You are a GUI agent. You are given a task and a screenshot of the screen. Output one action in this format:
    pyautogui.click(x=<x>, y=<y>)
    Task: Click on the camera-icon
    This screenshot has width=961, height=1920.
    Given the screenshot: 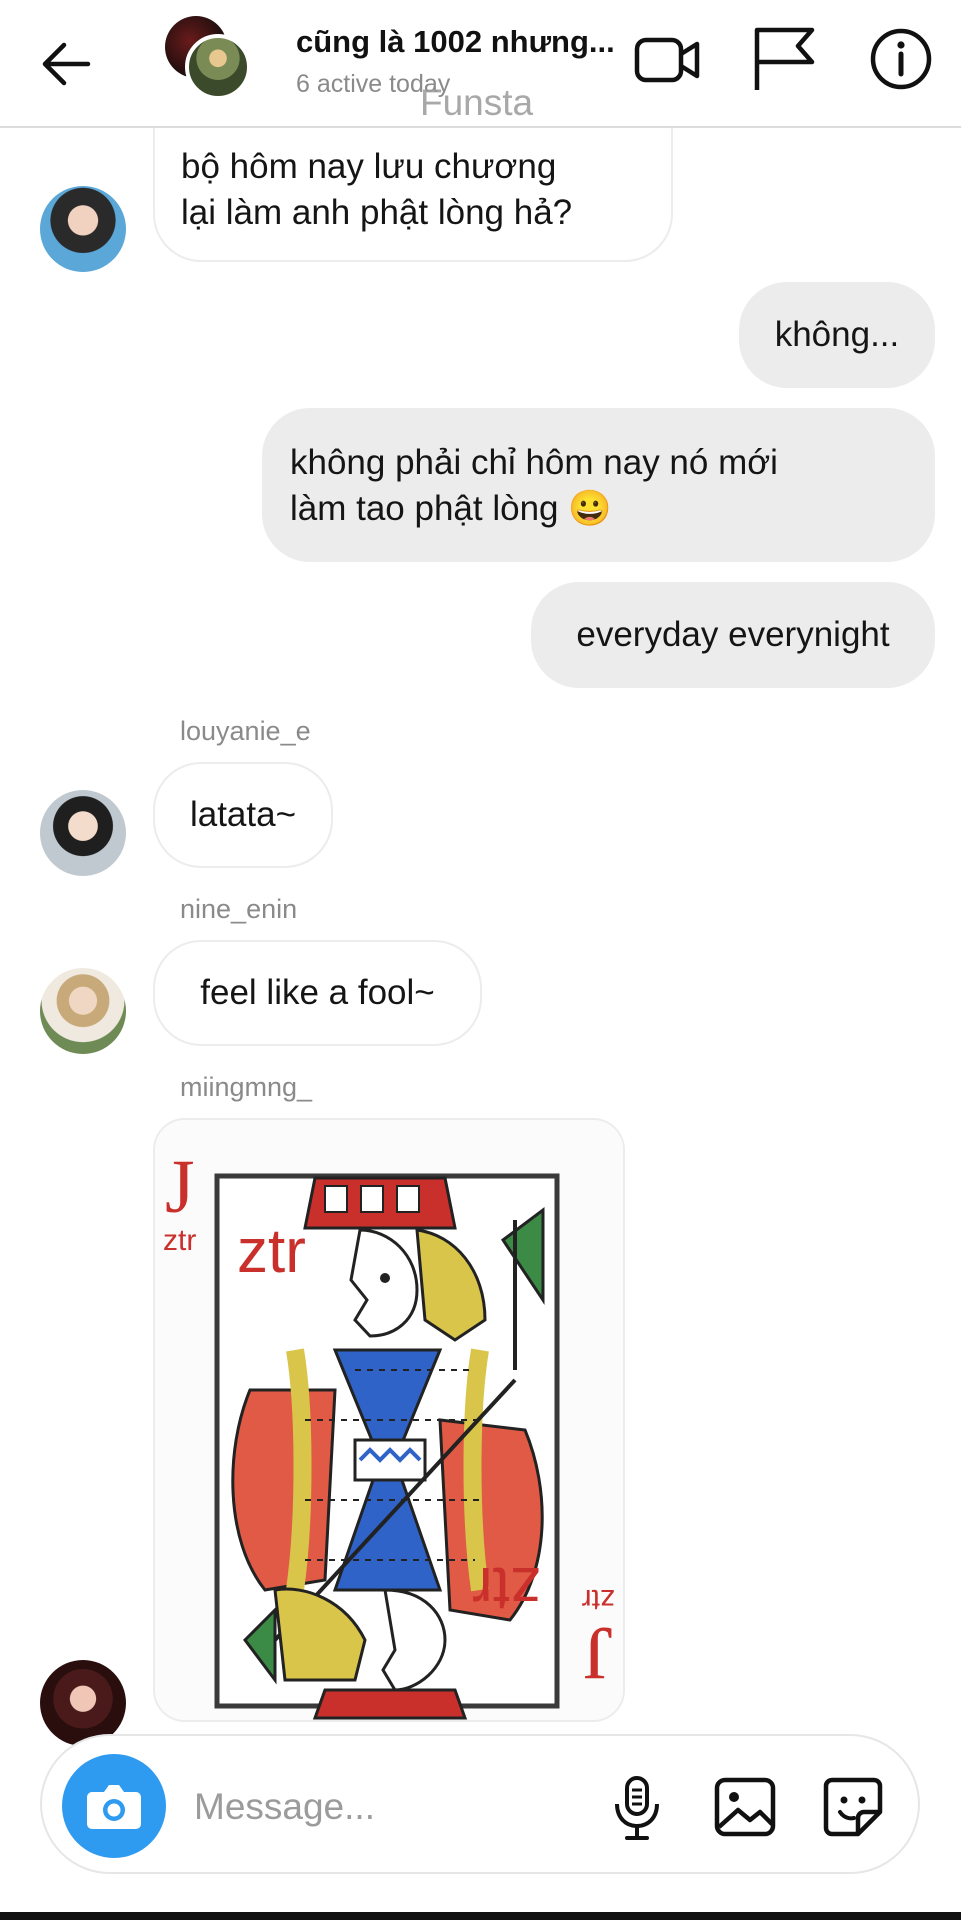 What is the action you would take?
    pyautogui.click(x=114, y=1807)
    